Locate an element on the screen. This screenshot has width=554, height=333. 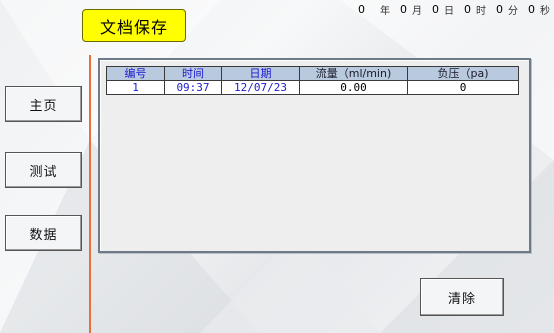
table-header-row: 编号 时间 日期 流量（ml/min) 负压（pa) is located at coordinates (312, 73).